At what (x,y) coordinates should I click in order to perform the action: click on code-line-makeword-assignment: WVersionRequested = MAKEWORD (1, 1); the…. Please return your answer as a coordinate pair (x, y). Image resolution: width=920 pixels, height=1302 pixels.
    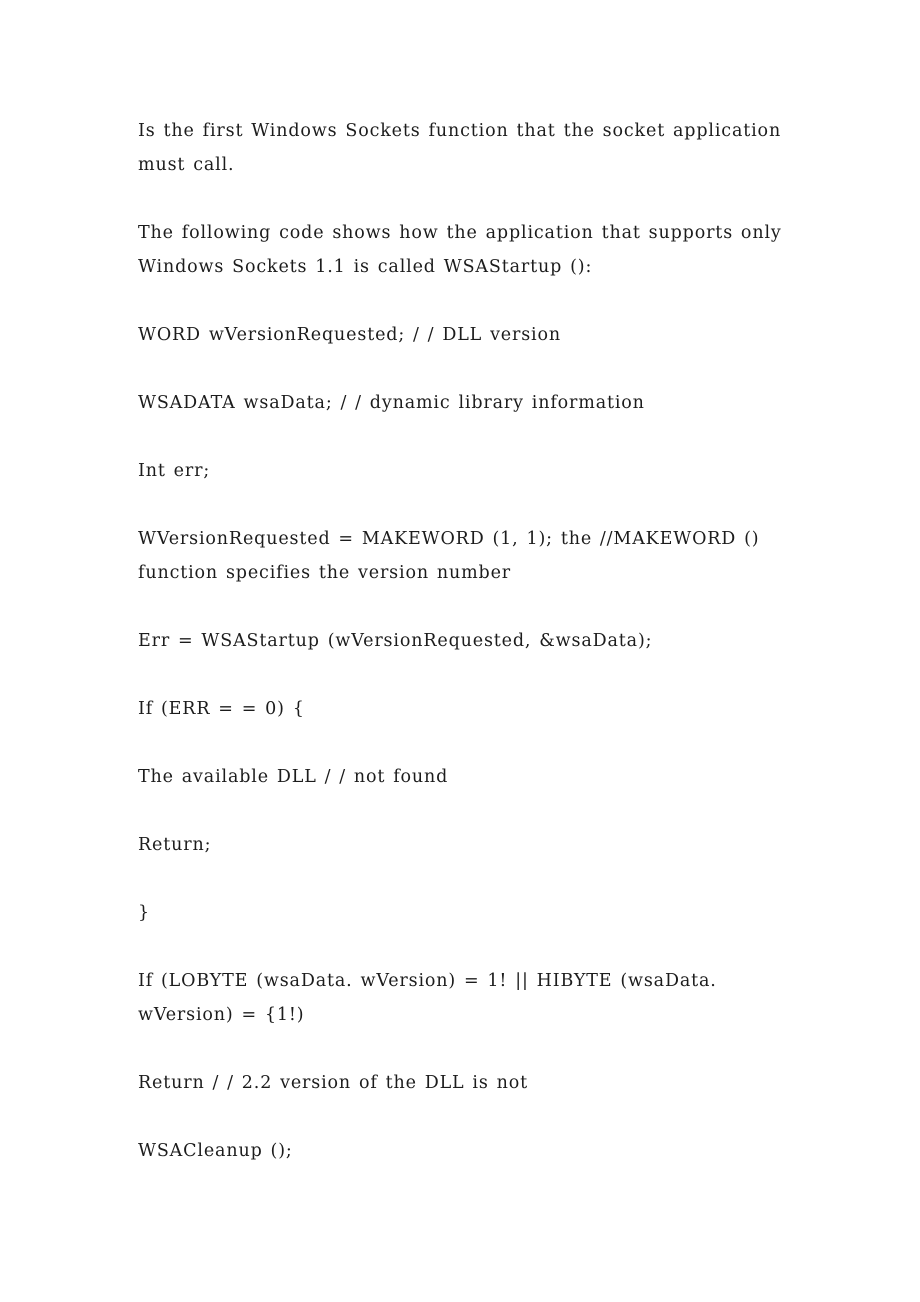
    Looking at the image, I should click on (453, 556).